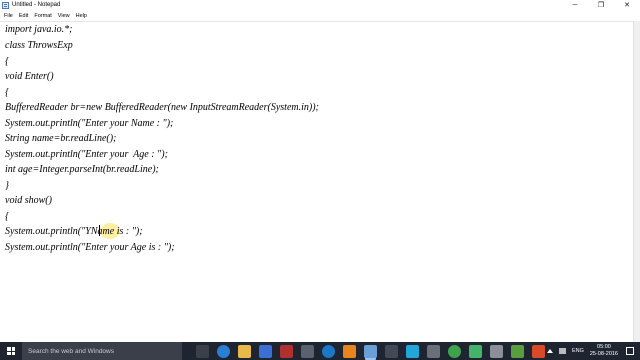 This screenshot has width=640, height=360. What do you see at coordinates (74, 232) in the screenshot?
I see `code-line: System.out.println("YName is : ");` at bounding box center [74, 232].